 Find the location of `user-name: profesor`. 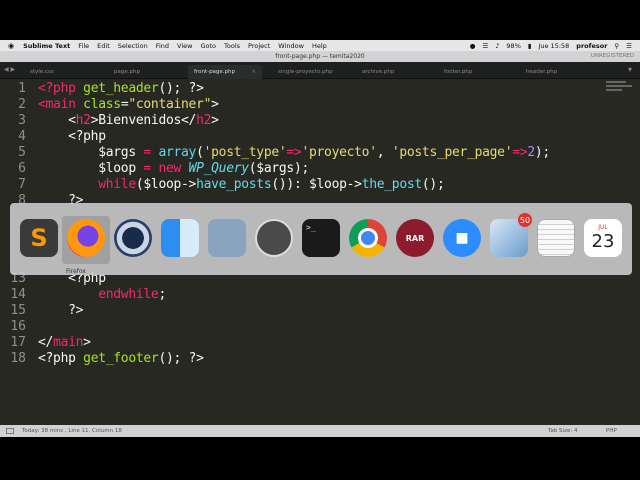

user-name: profesor is located at coordinates (591, 46).